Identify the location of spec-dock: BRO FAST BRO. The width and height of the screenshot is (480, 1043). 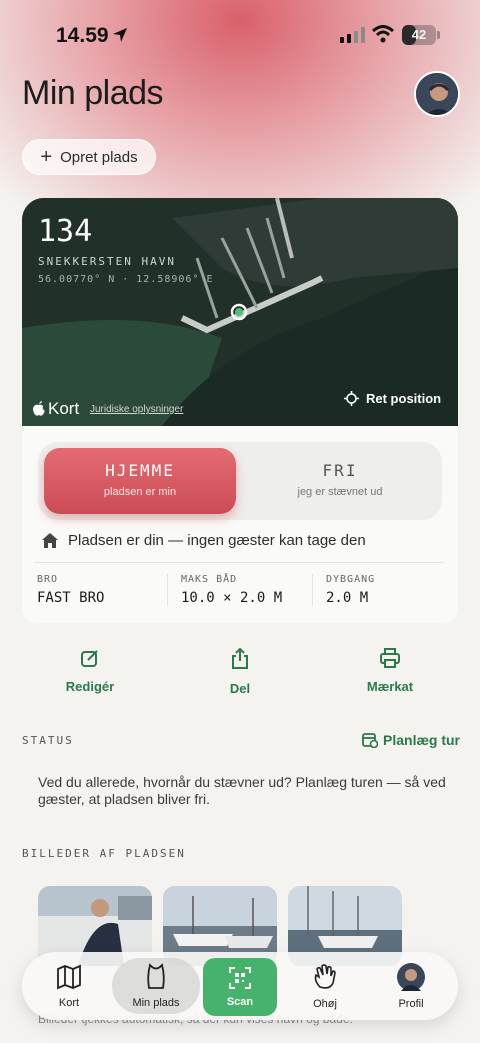
(70, 590).